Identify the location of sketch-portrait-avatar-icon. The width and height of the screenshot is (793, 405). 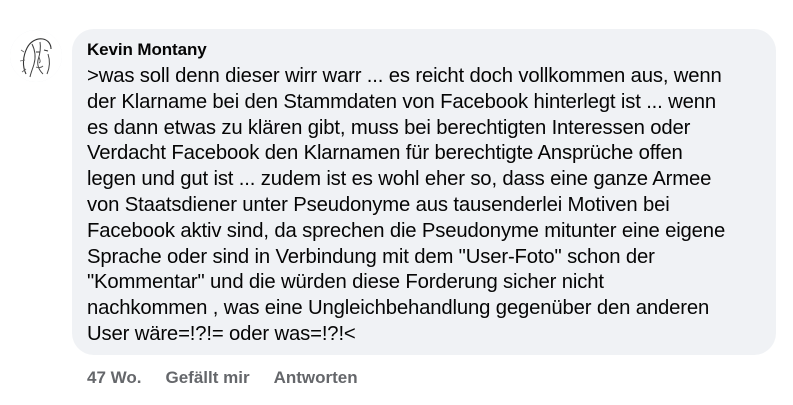
(36, 56).